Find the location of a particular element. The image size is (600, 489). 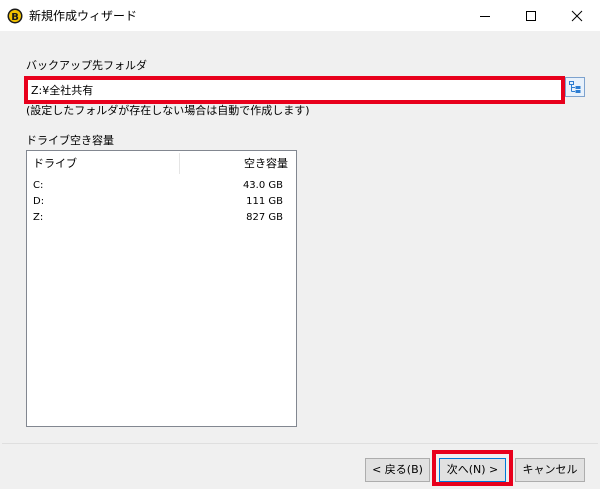

list-item: C: 43.0 GB is located at coordinates (161, 186).